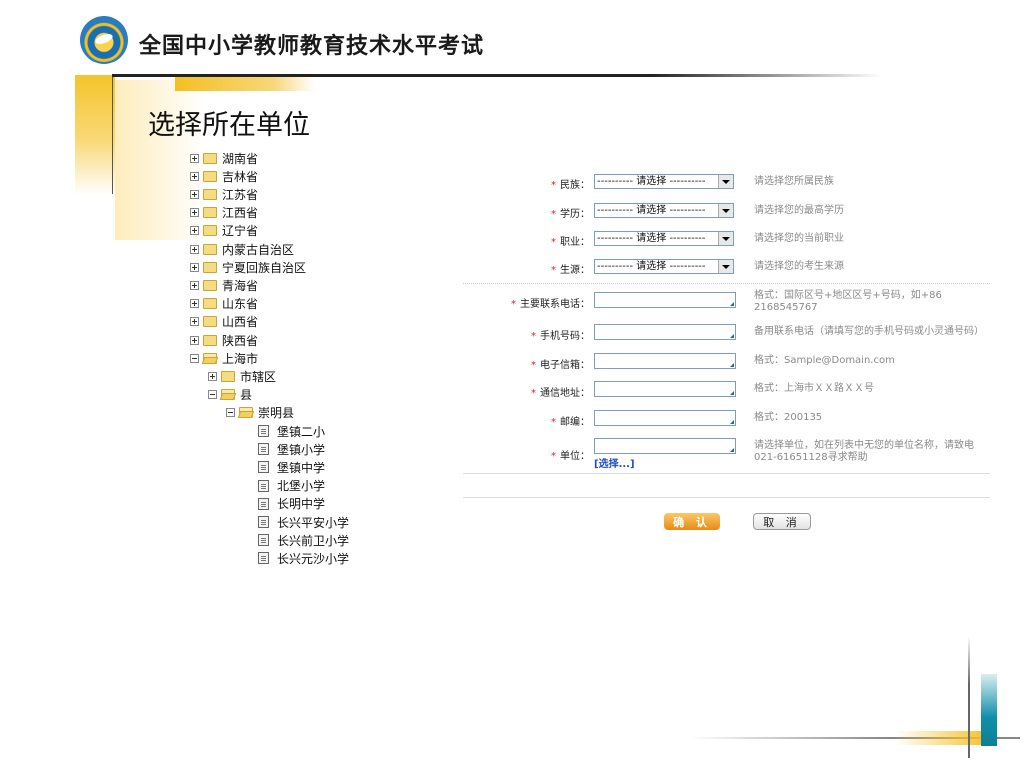 The width and height of the screenshot is (1024, 768). Describe the element at coordinates (240, 194) in the screenshot. I see `tree-item-label: 江苏省` at that location.